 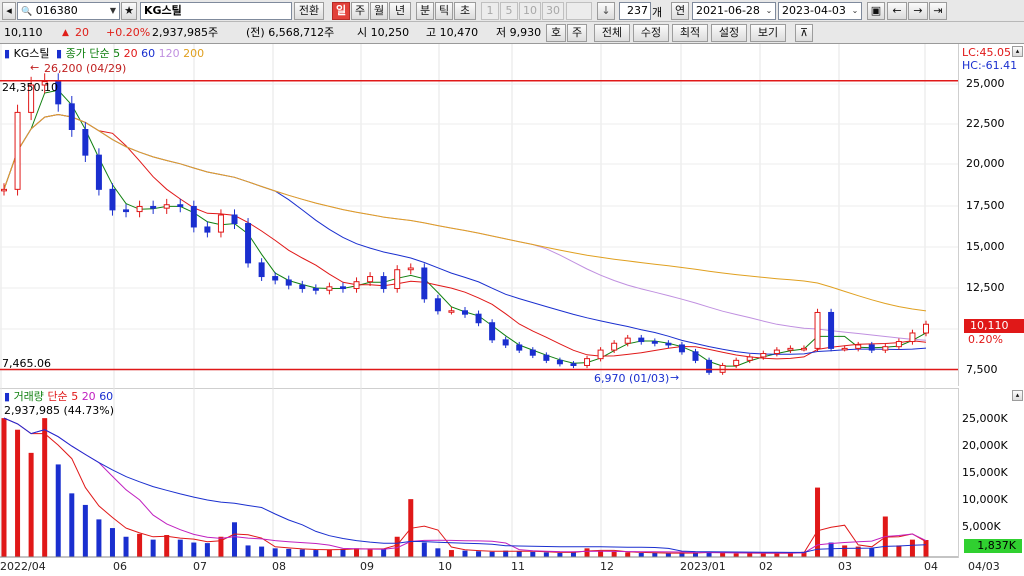 I want to click on x-tick-label: 11, so click(x=518, y=566).